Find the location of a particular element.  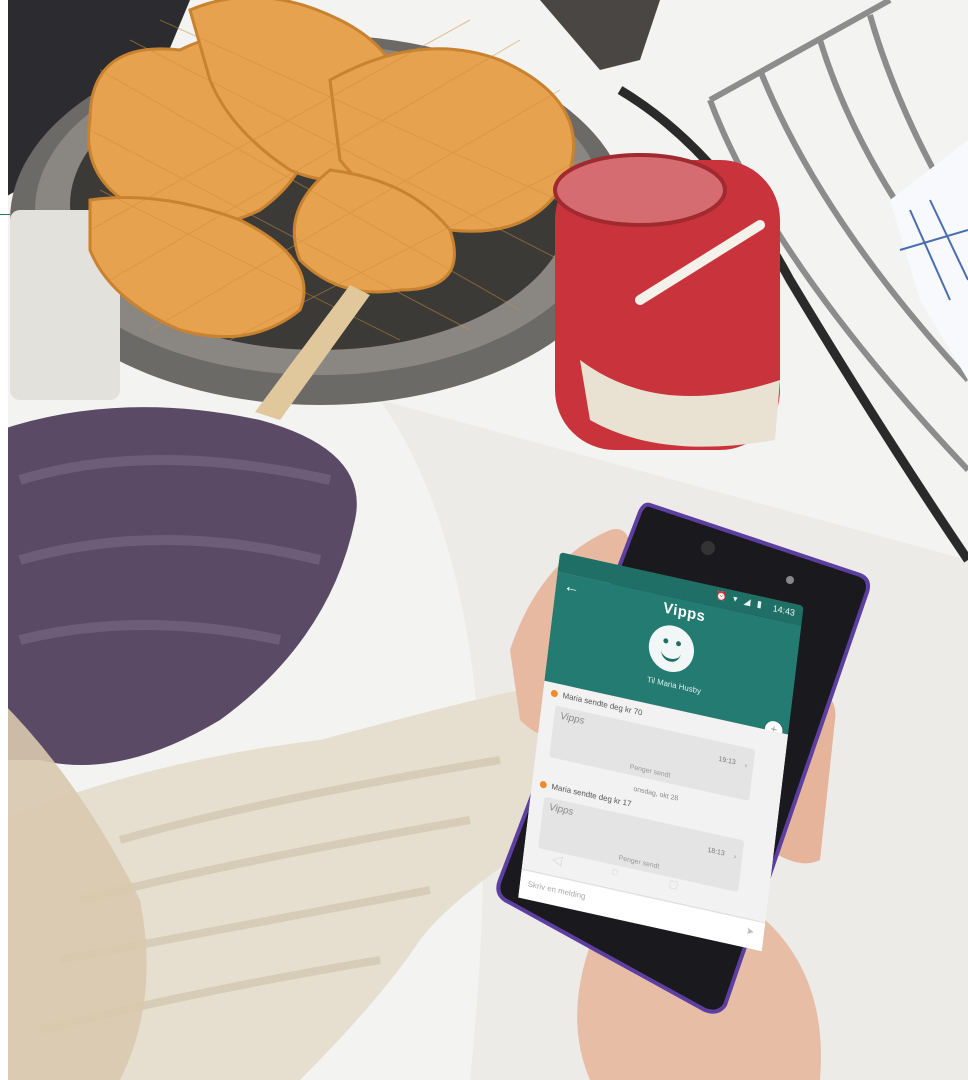

phone-earpiece is located at coordinates (708, 548).